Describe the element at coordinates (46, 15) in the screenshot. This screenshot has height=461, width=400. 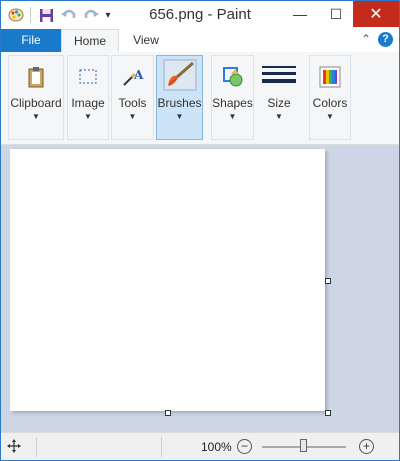
I see `save-icon` at that location.